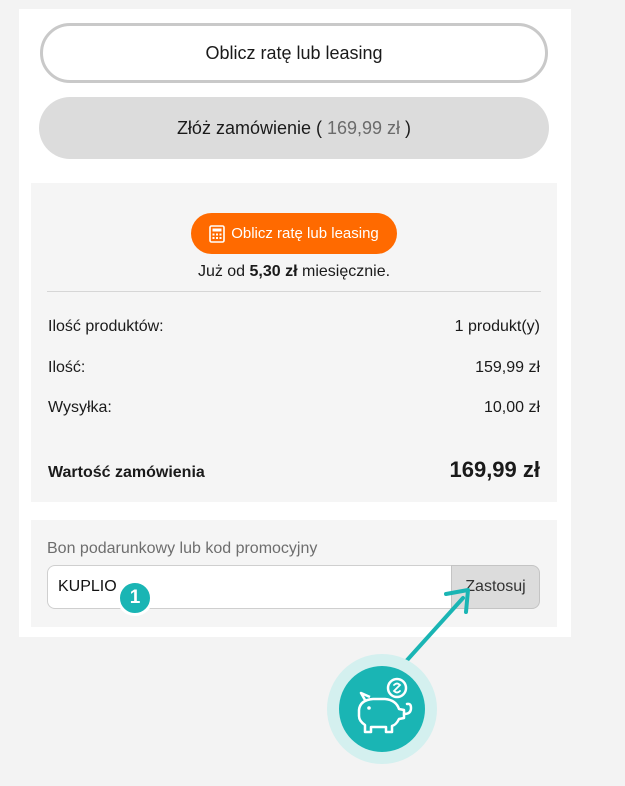 Image resolution: width=625 pixels, height=786 pixels. I want to click on calculate-installment-button: Oblicz ratę lub leasing, so click(294, 53).